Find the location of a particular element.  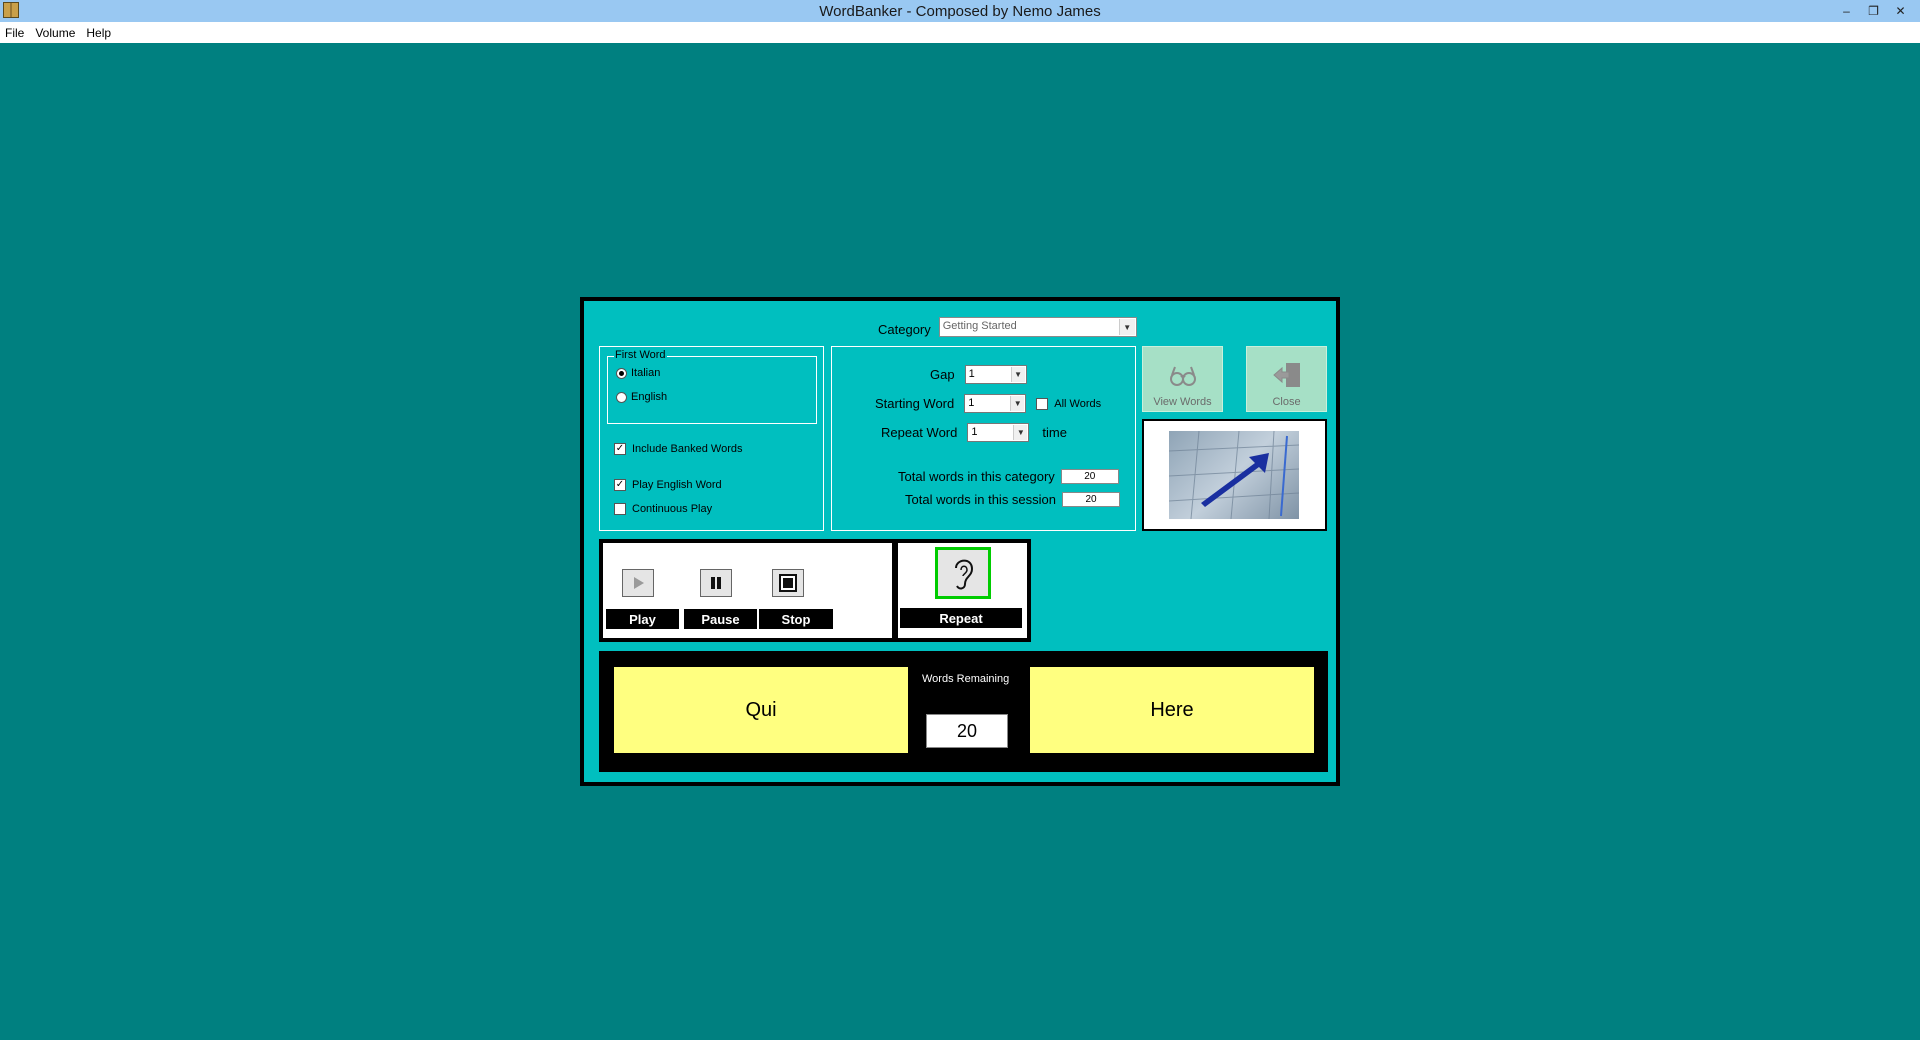

map-arrow-image is located at coordinates (1234, 475).